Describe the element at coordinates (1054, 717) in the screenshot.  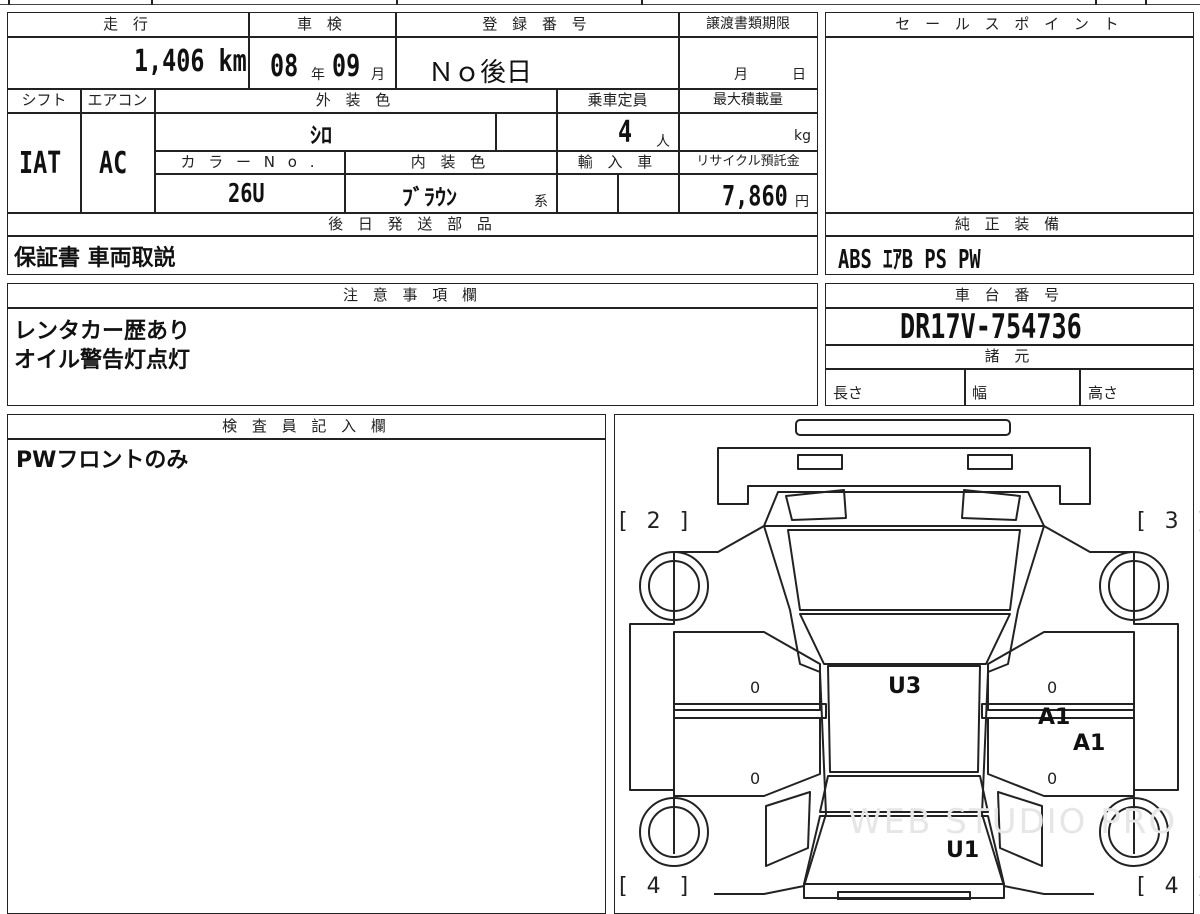
I see `damage-mark-a1-upper: A1` at that location.